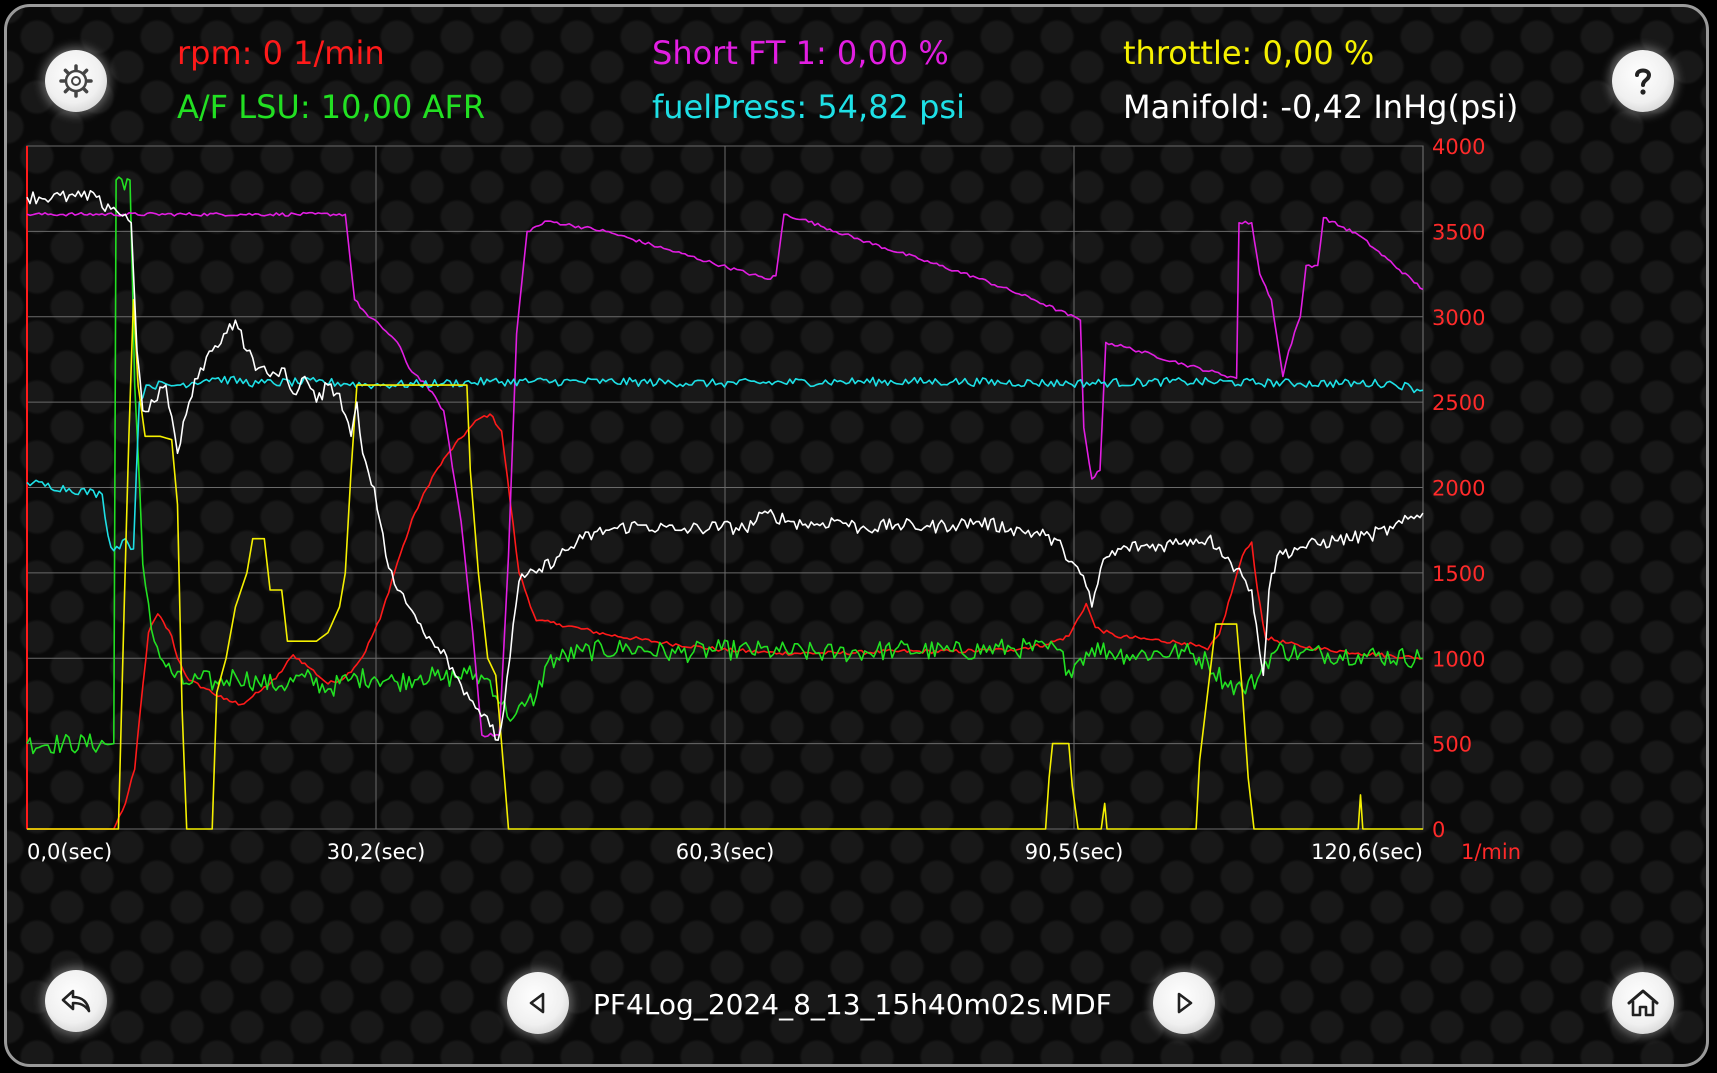 The width and height of the screenshot is (1717, 1073). I want to click on y-tick-label: 4000, so click(1458, 147).